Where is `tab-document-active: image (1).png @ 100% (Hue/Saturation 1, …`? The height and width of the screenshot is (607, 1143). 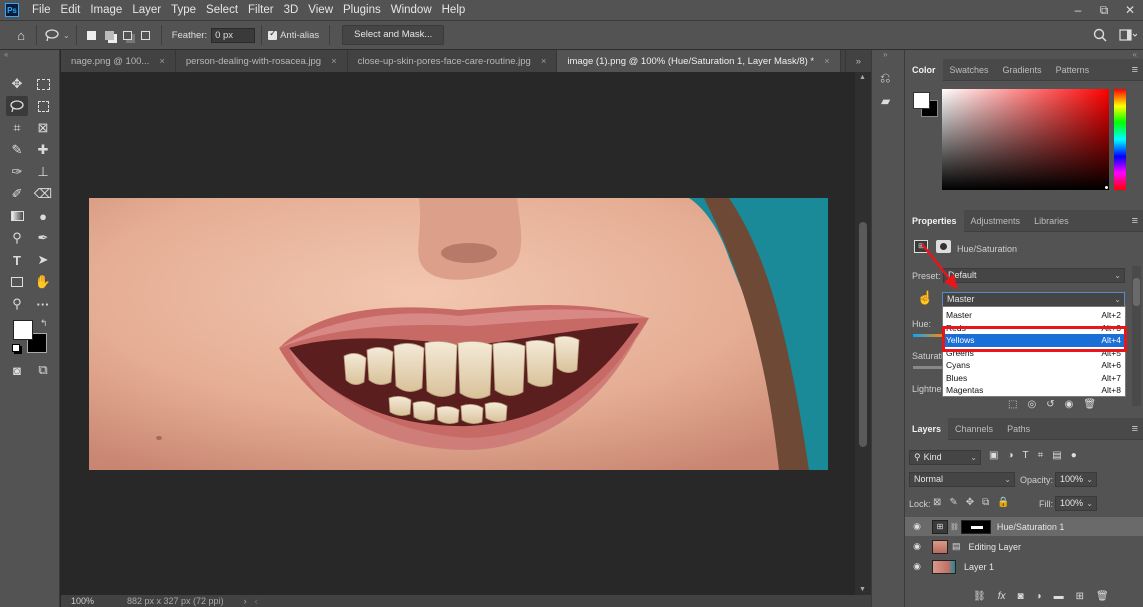
tab-document-active: image (1).png @ 100% (Hue/Saturation 1, … is located at coordinates (699, 61).